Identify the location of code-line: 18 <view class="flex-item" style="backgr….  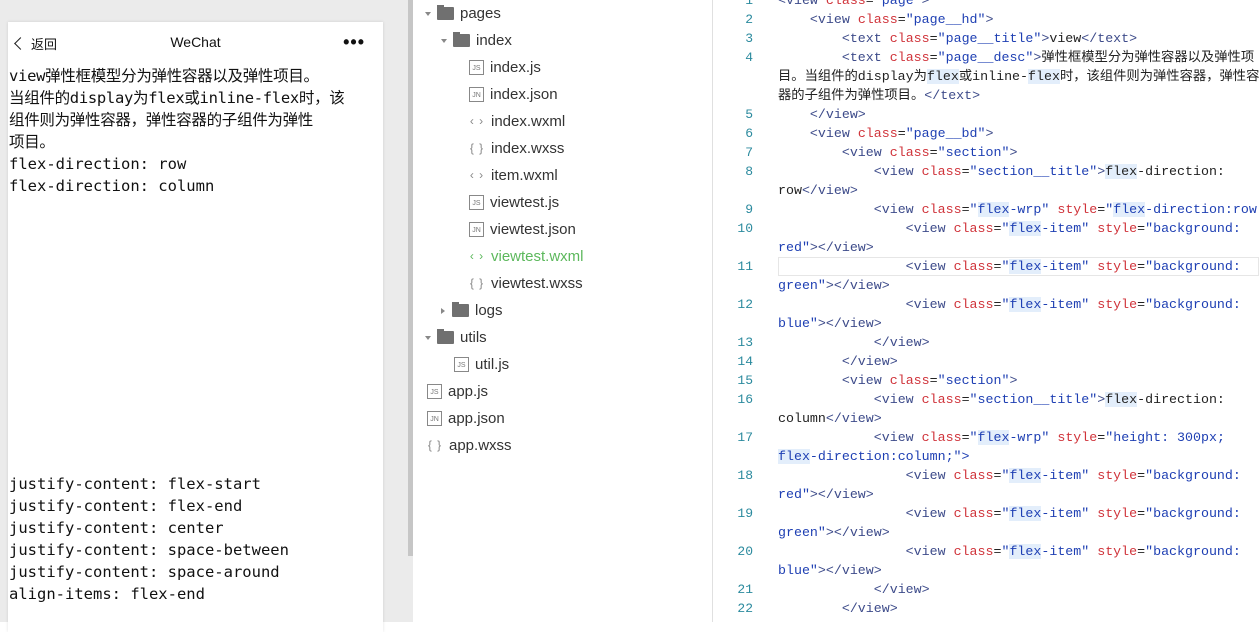
(986, 475).